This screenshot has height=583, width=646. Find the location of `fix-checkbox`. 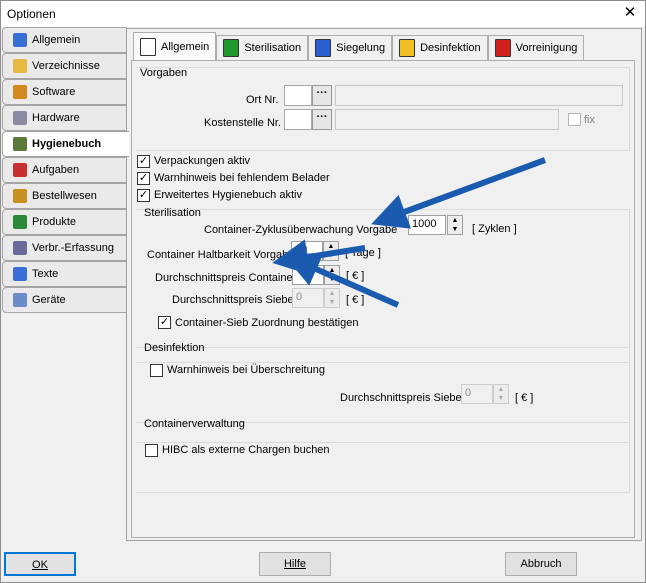

fix-checkbox is located at coordinates (574, 119).